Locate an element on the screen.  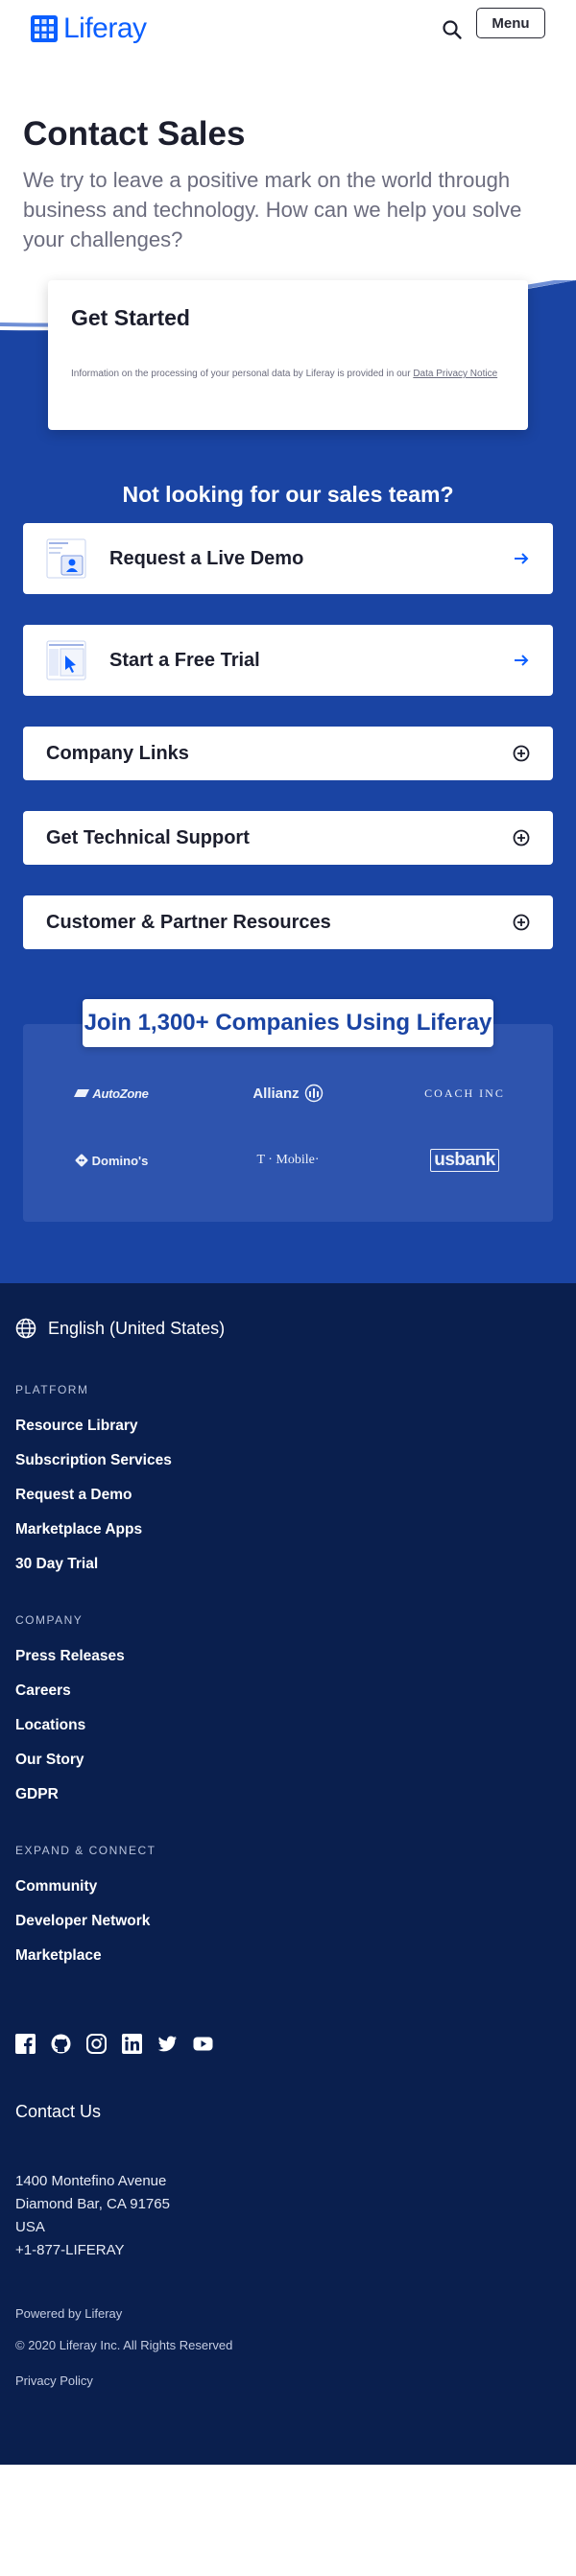
logo-text: Liferay is located at coordinates (105, 28).